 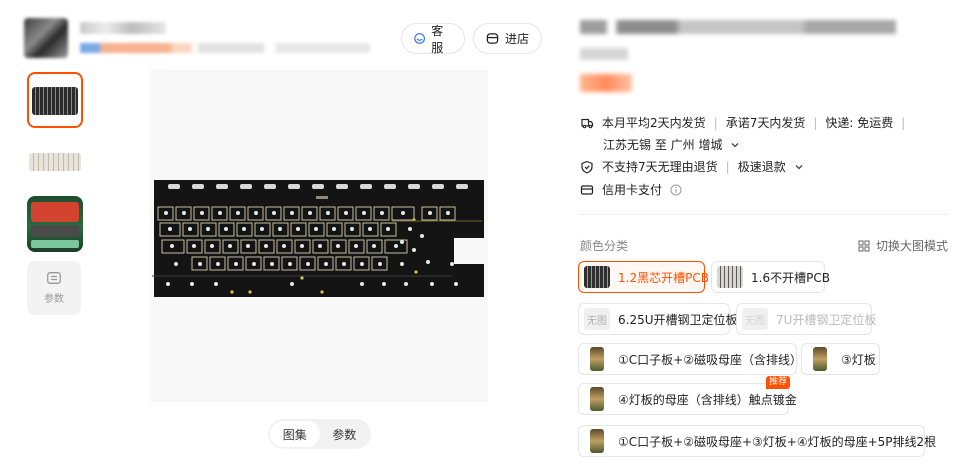 I want to click on sku-option-label: 6.25U开槽钢卫定位板, so click(x=678, y=319).